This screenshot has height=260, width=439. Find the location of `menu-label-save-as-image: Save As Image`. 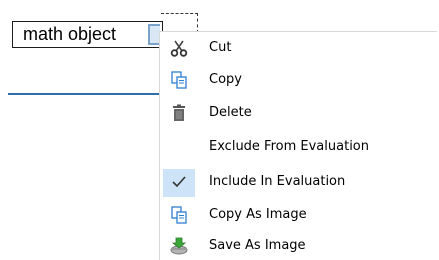

menu-label-save-as-image: Save As Image is located at coordinates (257, 245).